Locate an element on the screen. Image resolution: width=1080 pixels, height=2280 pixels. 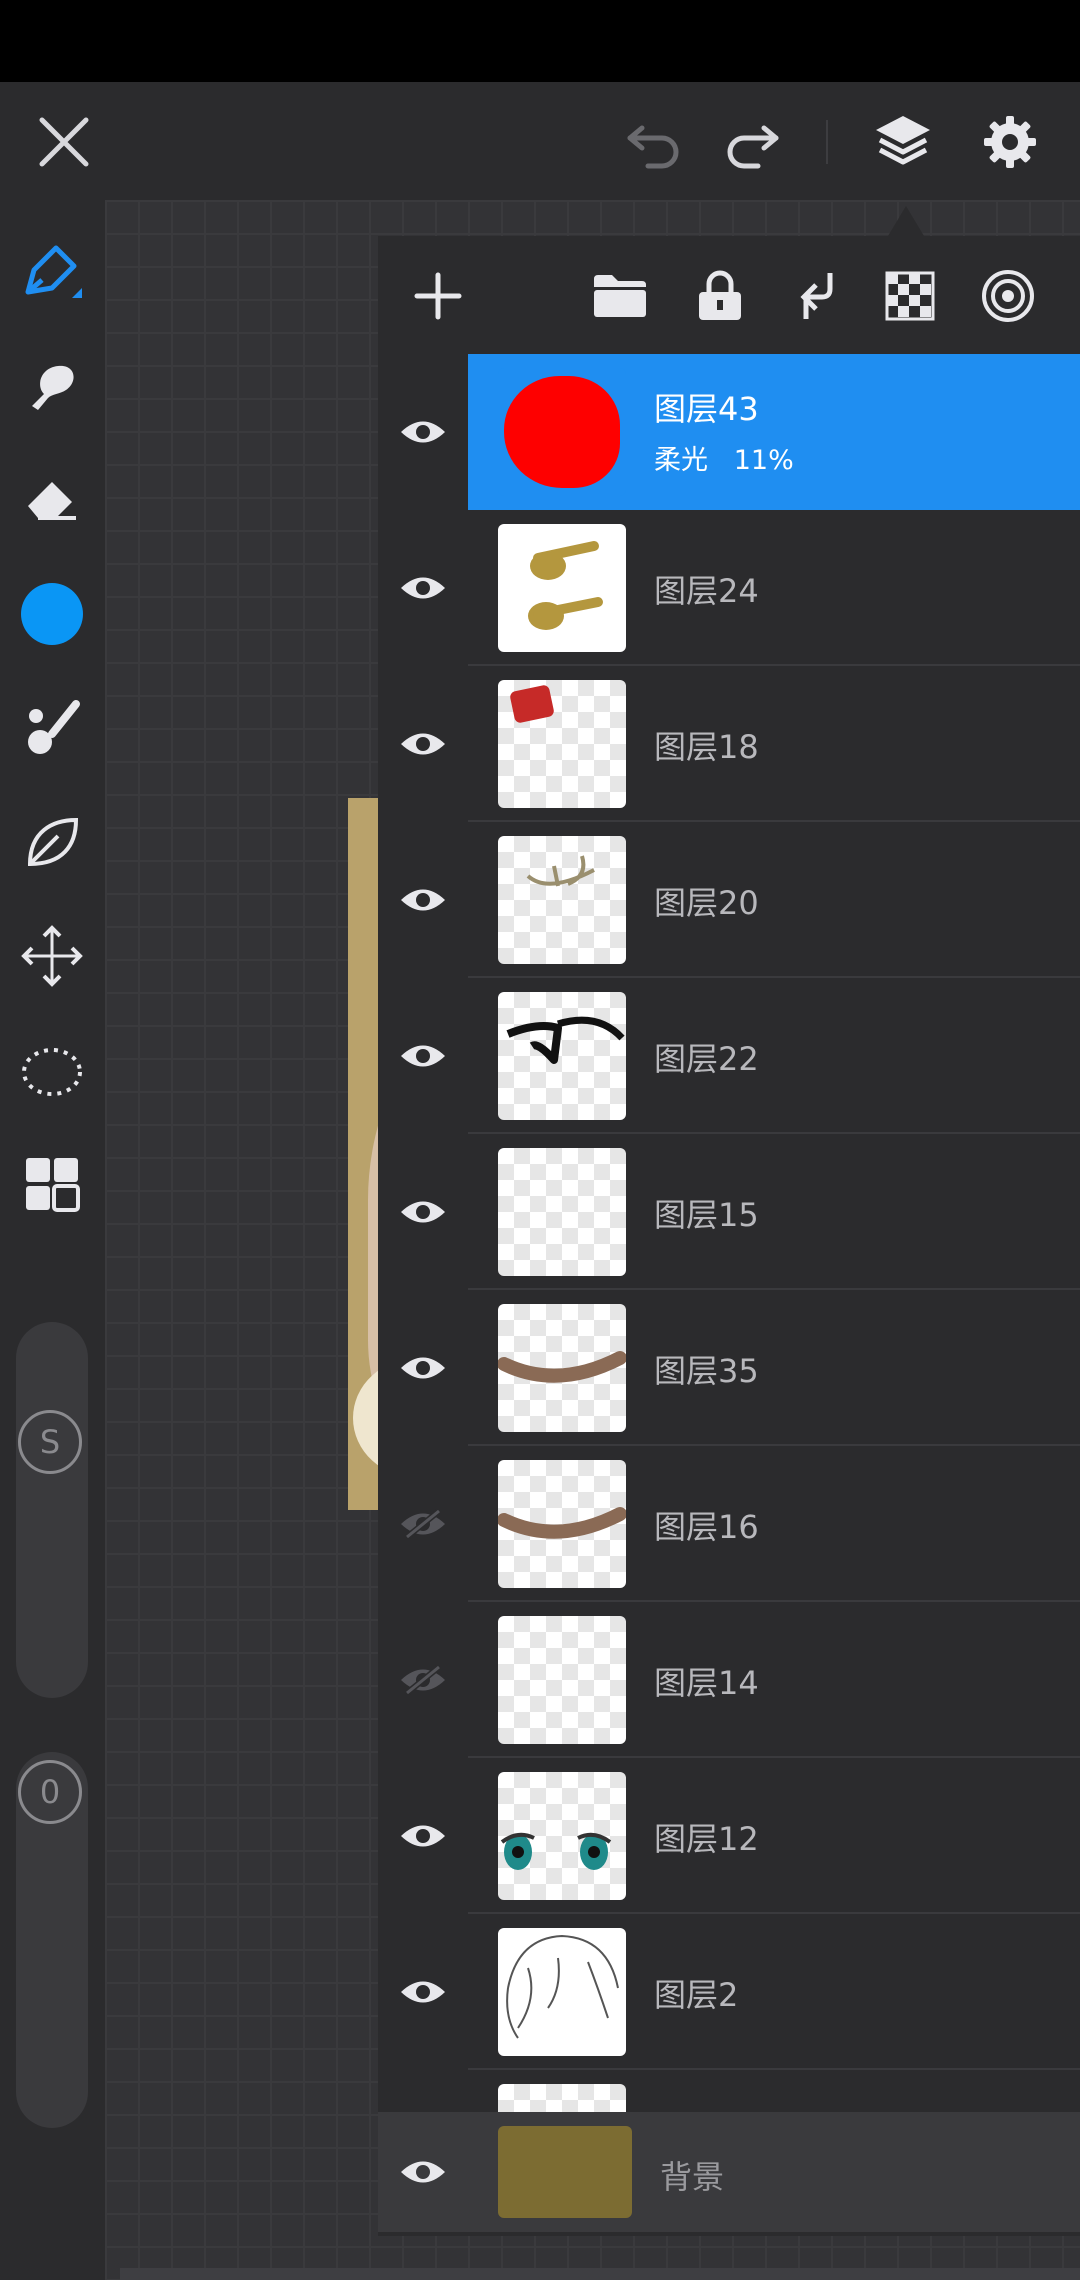
merge-down-icon is located at coordinates (816, 296).